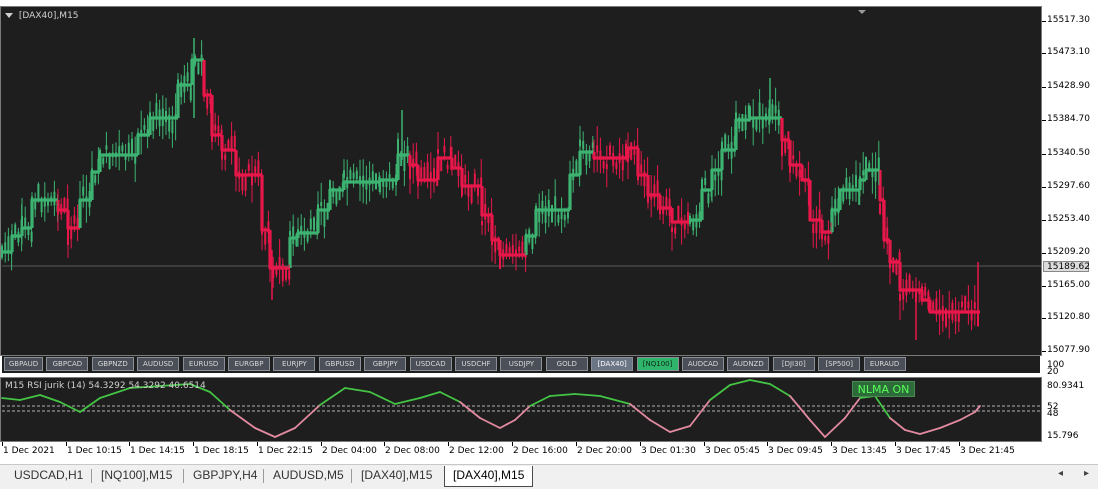 Image resolution: width=1098 pixels, height=489 pixels. Describe the element at coordinates (521, 364) in the screenshot. I see `symbol-button-usdjpy: USDJPY` at that location.